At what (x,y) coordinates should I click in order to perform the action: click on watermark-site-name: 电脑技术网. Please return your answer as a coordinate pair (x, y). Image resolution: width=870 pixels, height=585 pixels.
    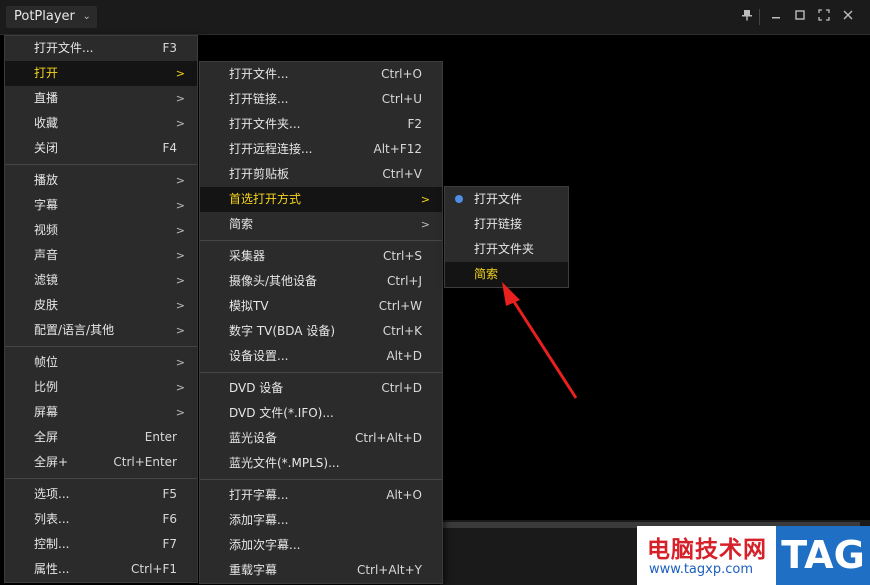
    Looking at the image, I should click on (707, 550).